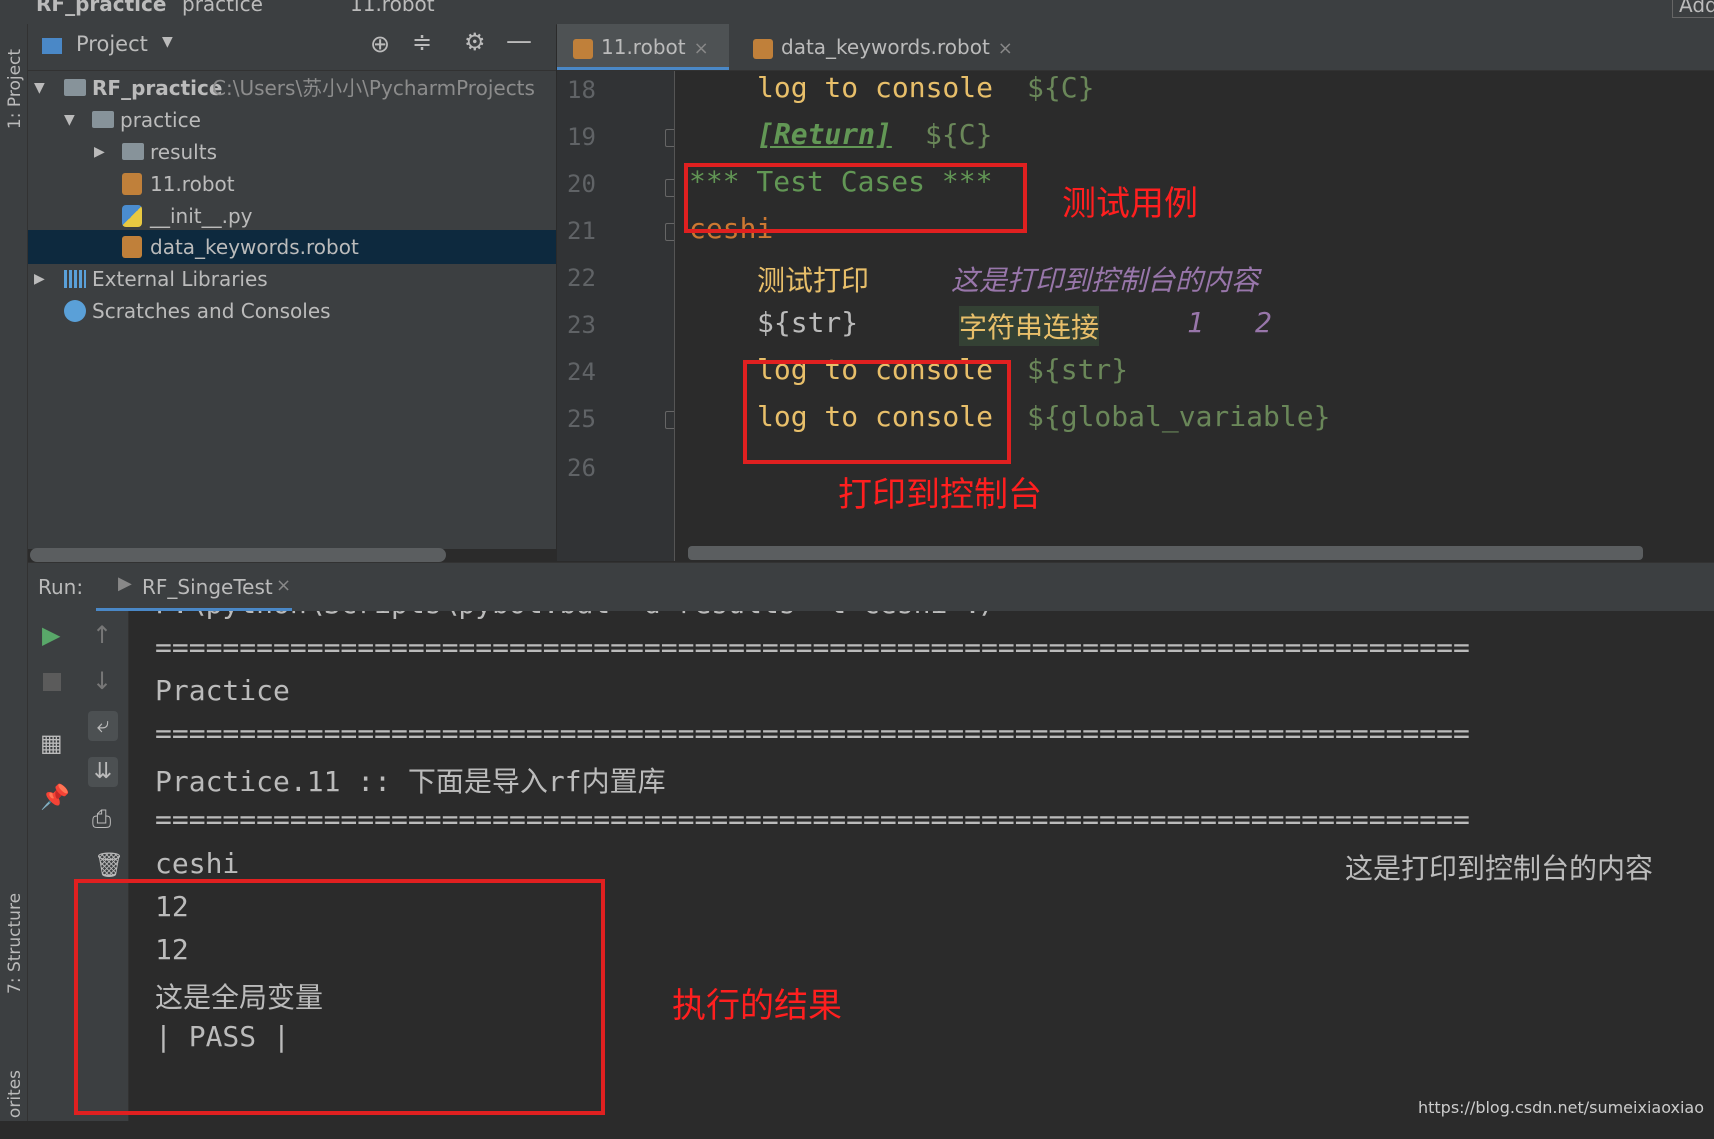 This screenshot has width=1714, height=1139. I want to click on line-number: 18, so click(581, 90).